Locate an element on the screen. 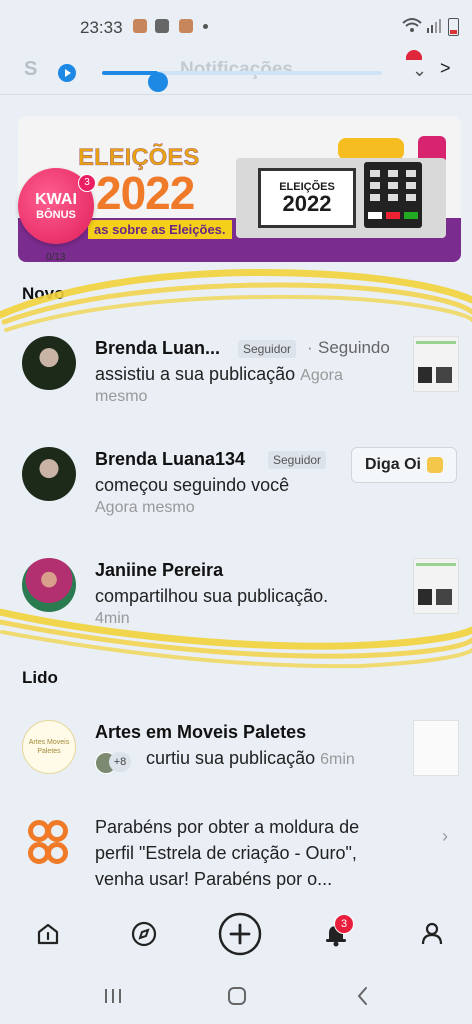 This screenshot has width=472, height=1024. status-bar: 23:33 is located at coordinates (236, 26).